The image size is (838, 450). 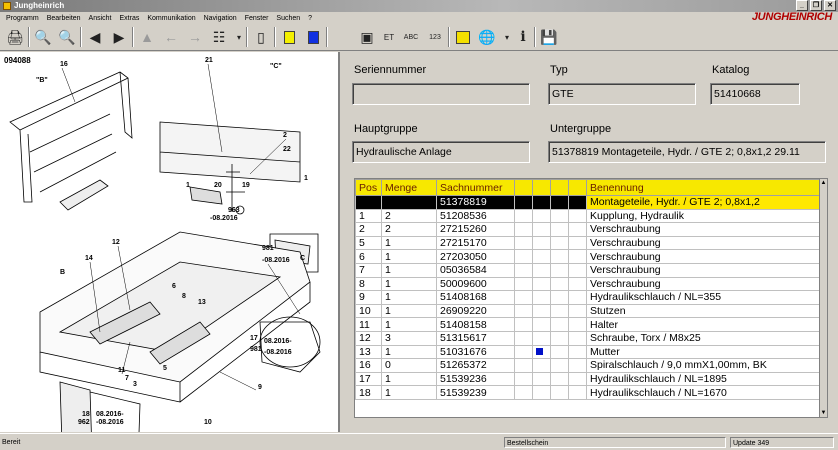 I want to click on callout-label: "C", so click(x=276, y=66).